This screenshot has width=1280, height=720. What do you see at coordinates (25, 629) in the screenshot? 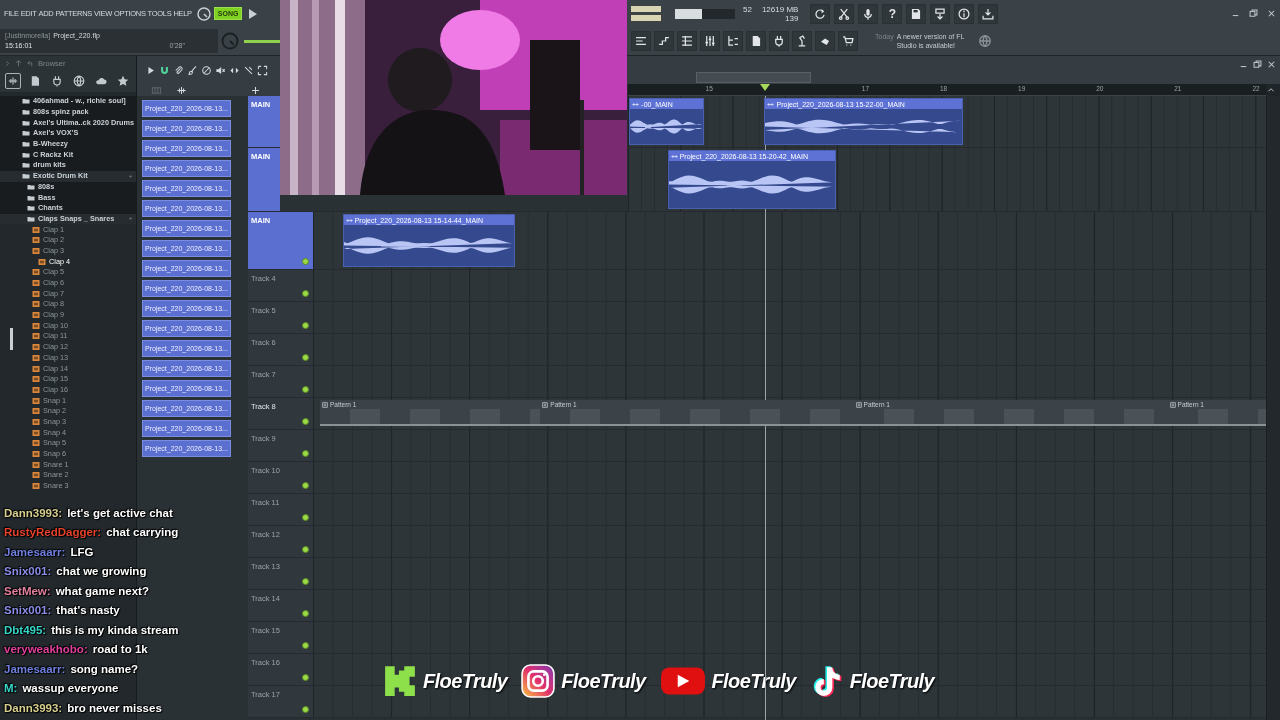
I see `chat-username: Dbt495:` at bounding box center [25, 629].